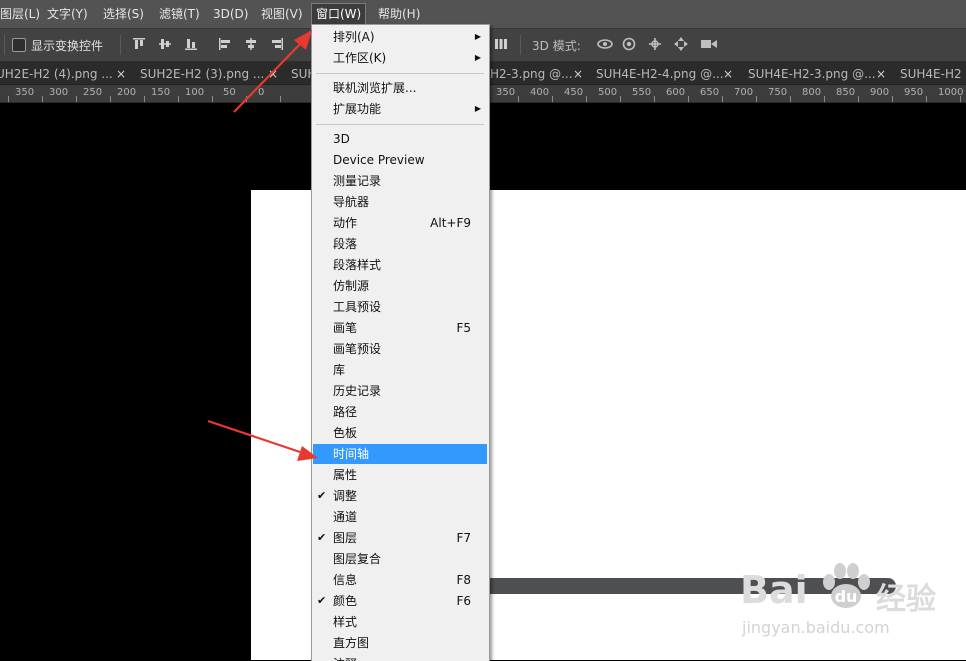 The image size is (966, 661). I want to click on 3d-mode-label: 3D 模式:, so click(556, 46).